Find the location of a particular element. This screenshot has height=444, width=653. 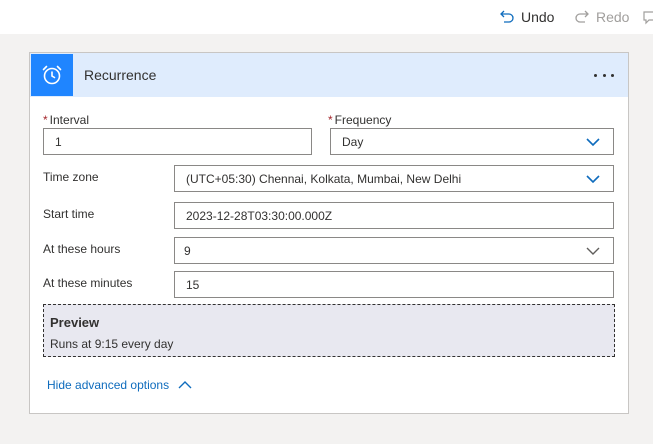

chevron-up-icon is located at coordinates (185, 385).